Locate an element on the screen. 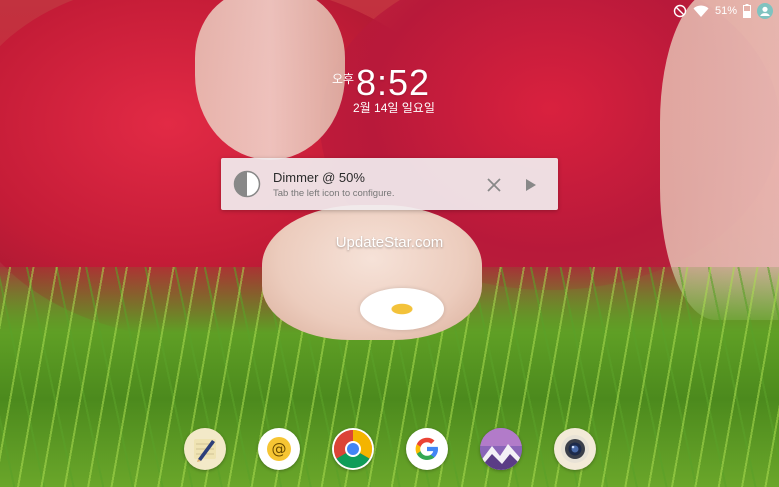  google-app-icon is located at coordinates (427, 449).